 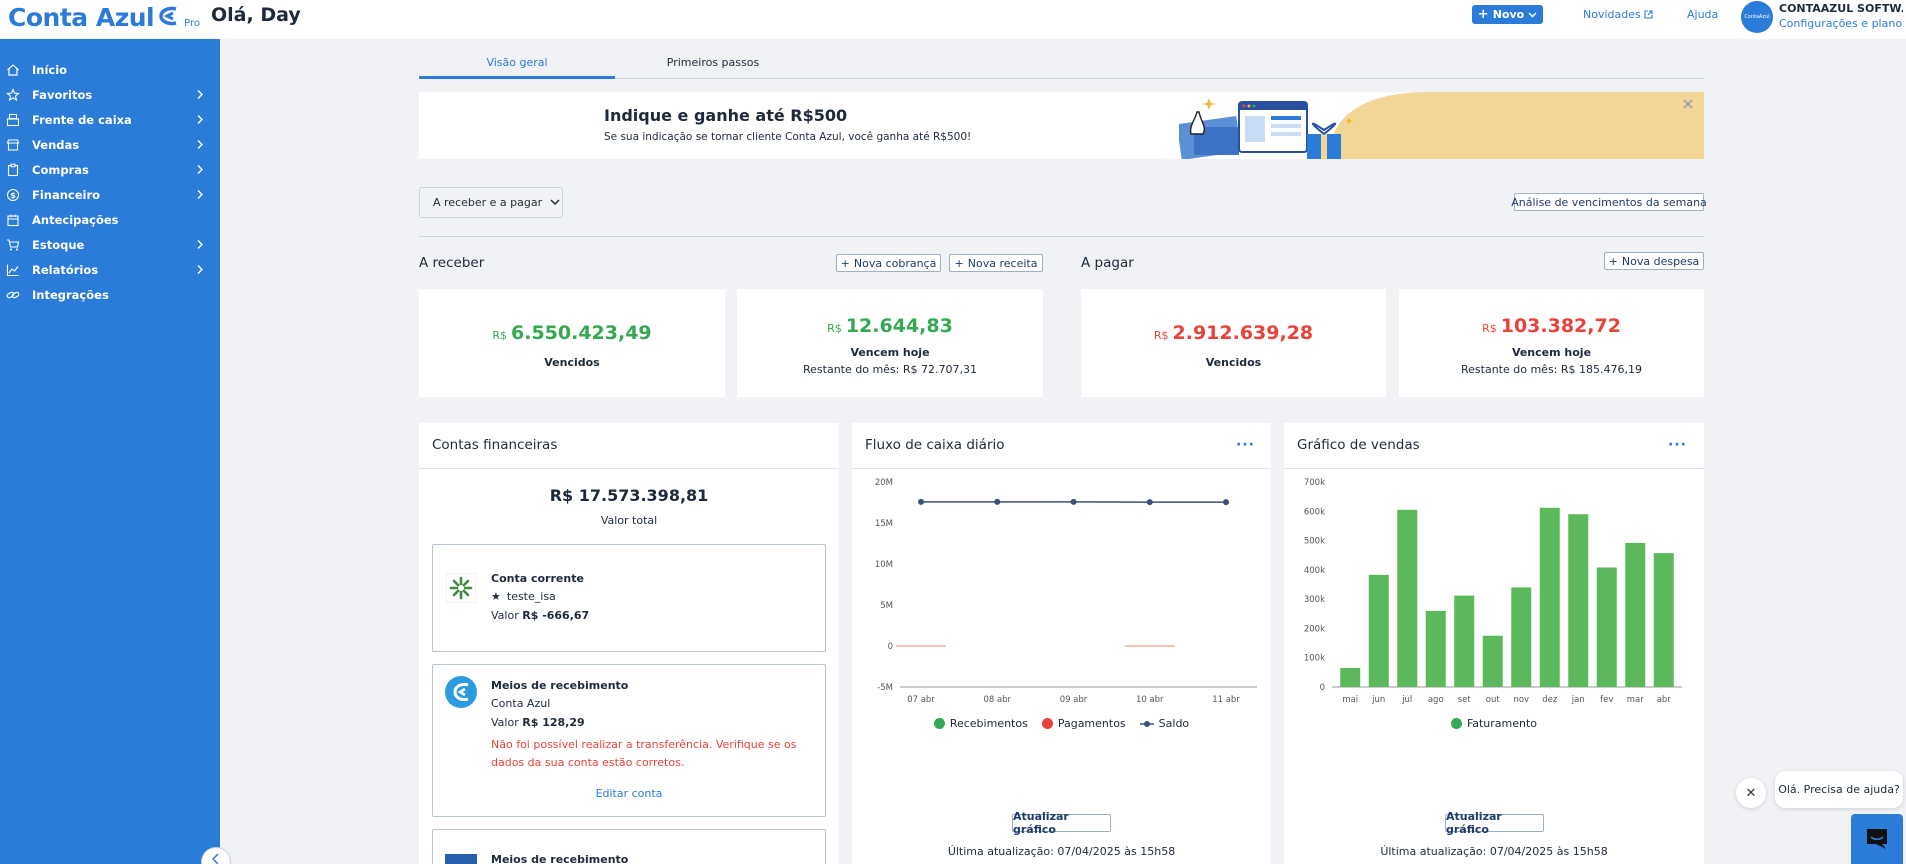 What do you see at coordinates (499, 335) in the screenshot?
I see `currency-label: R$` at bounding box center [499, 335].